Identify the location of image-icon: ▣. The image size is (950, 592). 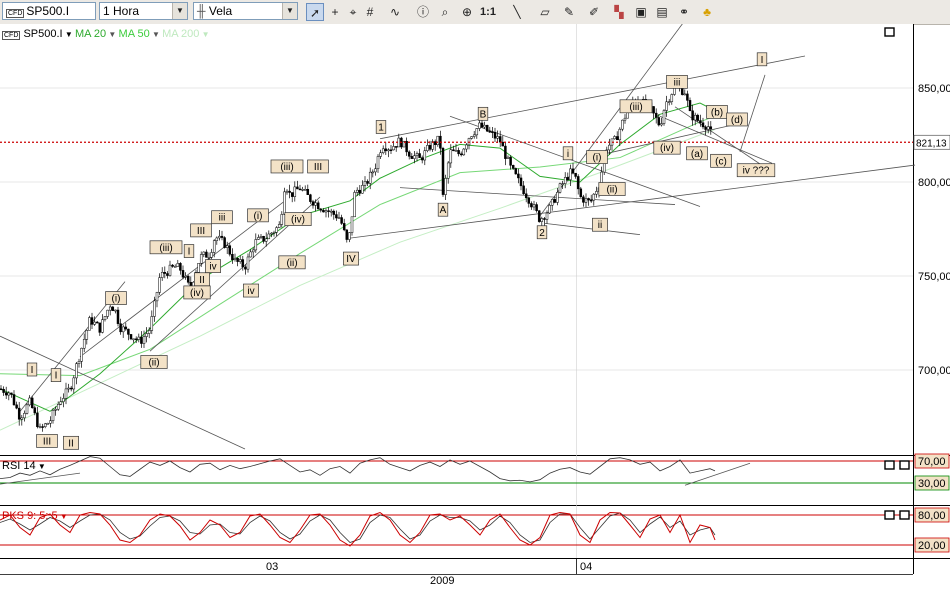
(641, 12).